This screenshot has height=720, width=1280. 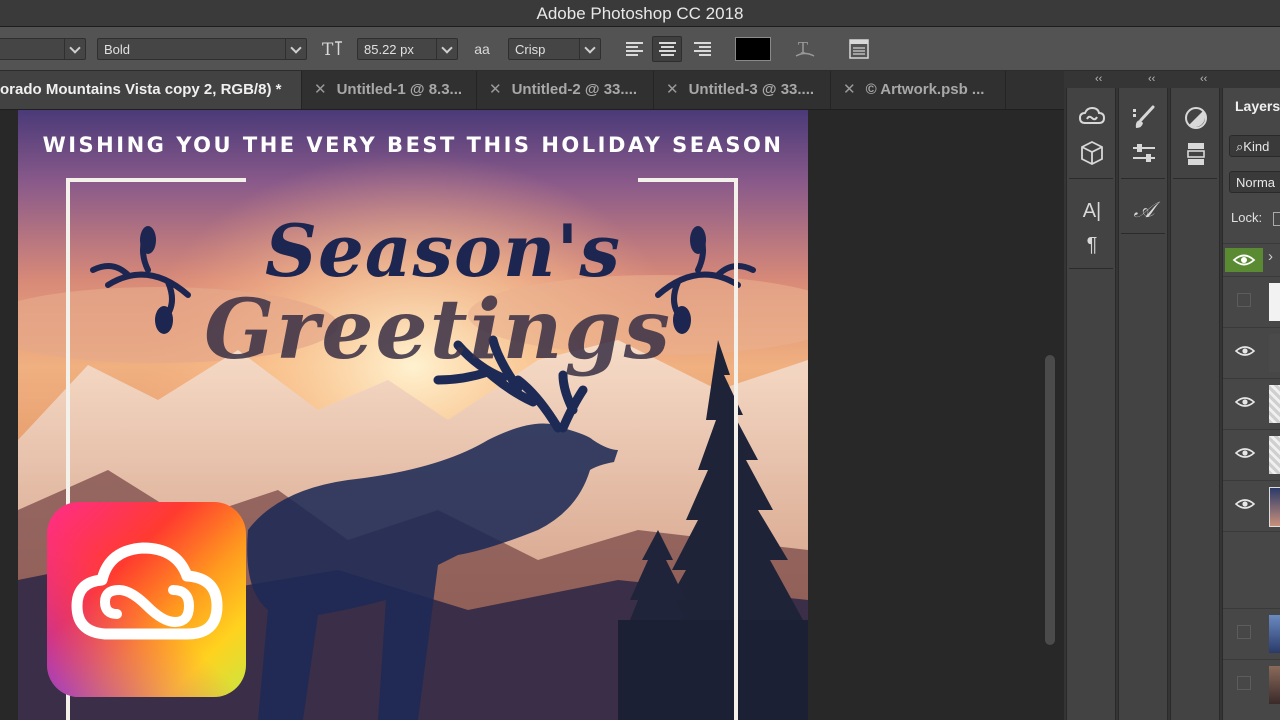 I want to click on lock-label: Lock:, so click(x=1247, y=217).